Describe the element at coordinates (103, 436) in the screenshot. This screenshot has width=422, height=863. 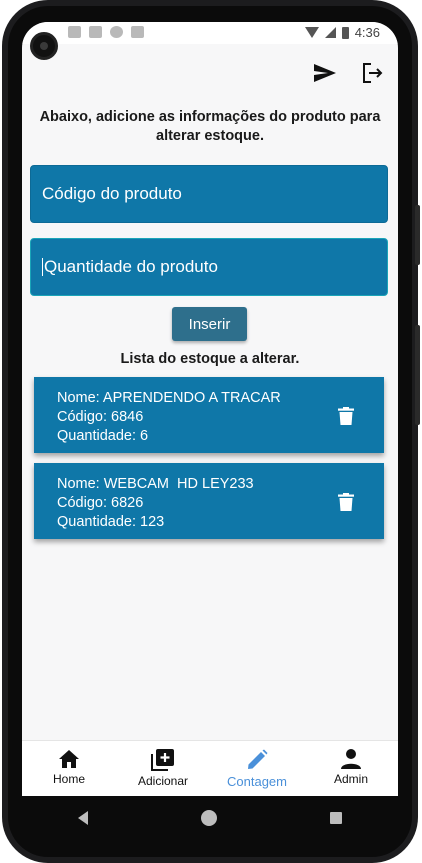
I see `item-quantity: Quantidade: 6` at that location.